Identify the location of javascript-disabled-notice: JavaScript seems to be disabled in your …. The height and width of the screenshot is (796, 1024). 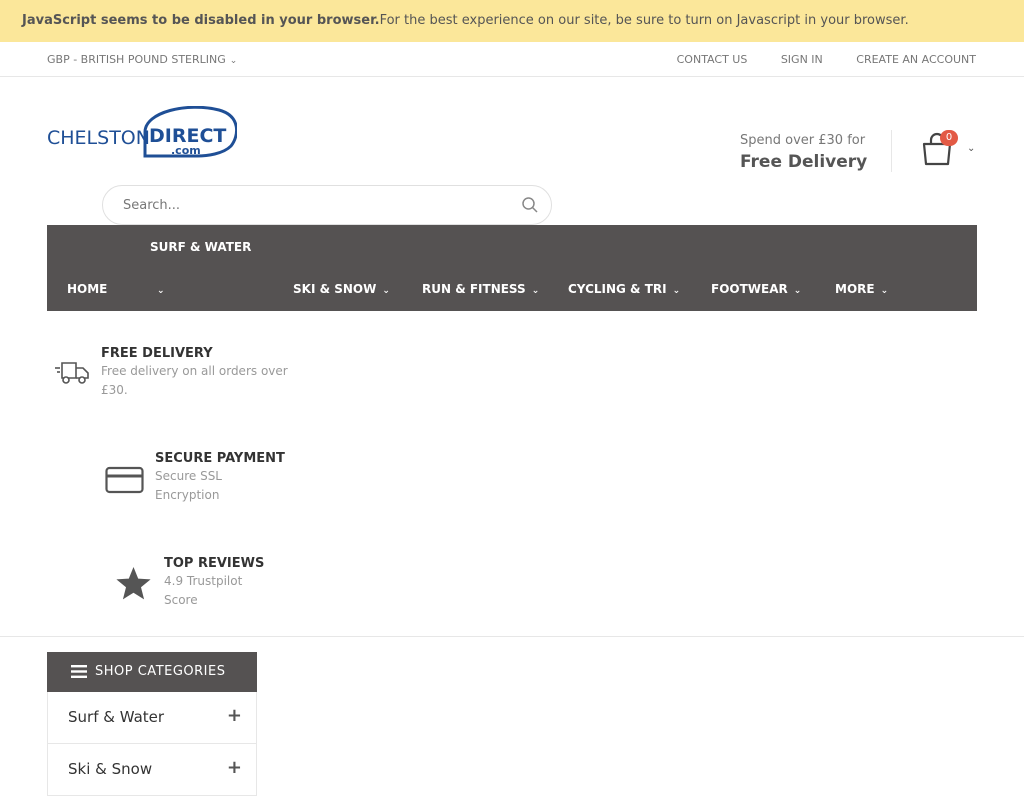
(512, 21).